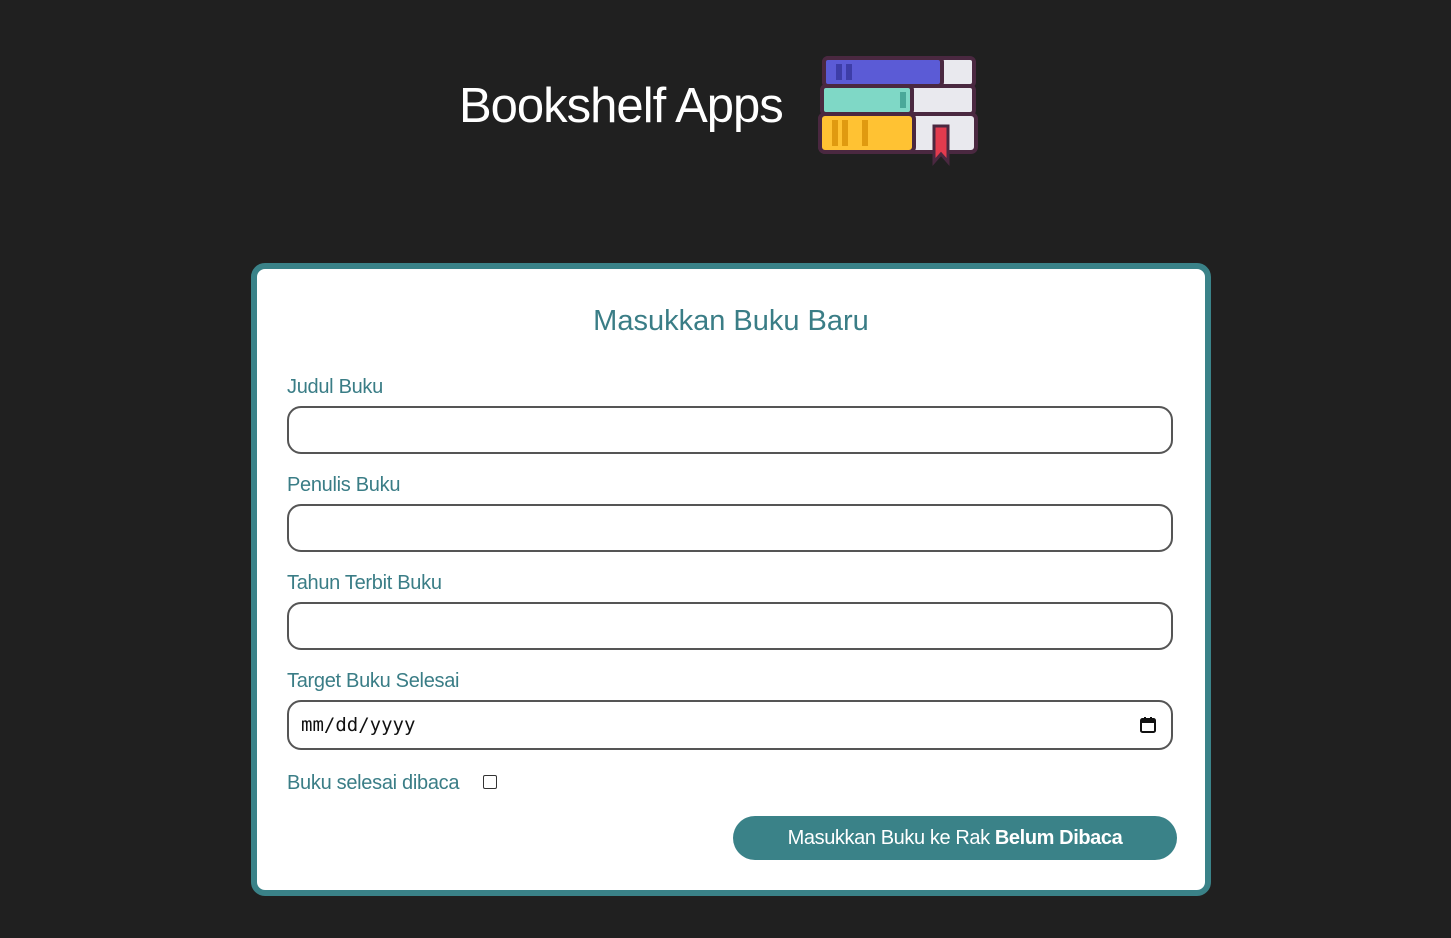 This screenshot has height=938, width=1451. I want to click on title-input, so click(730, 430).